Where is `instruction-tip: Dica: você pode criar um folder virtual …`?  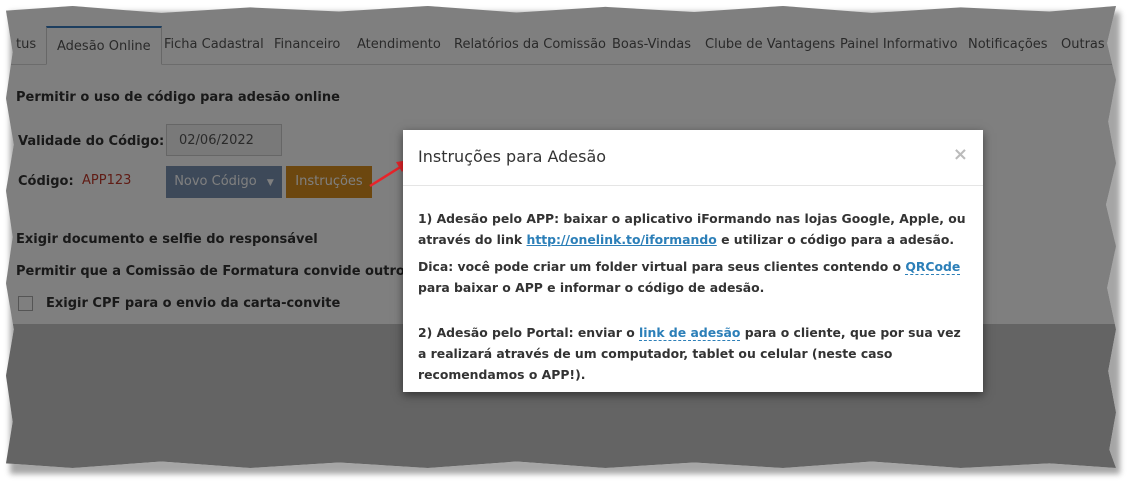 instruction-tip: Dica: você pode criar um folder virtual … is located at coordinates (693, 277).